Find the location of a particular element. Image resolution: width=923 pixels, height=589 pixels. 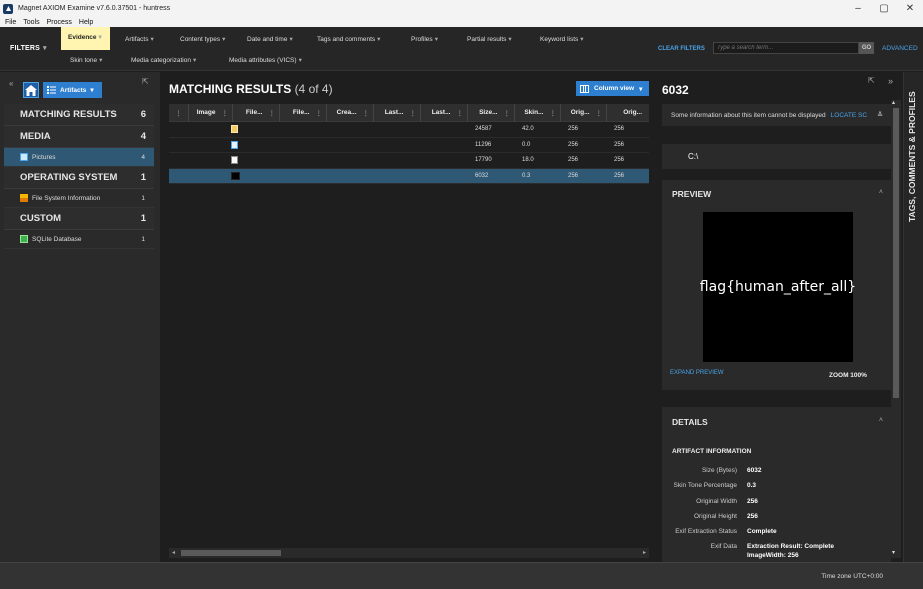

locate-source-link: LOCATE SC is located at coordinates (849, 115).